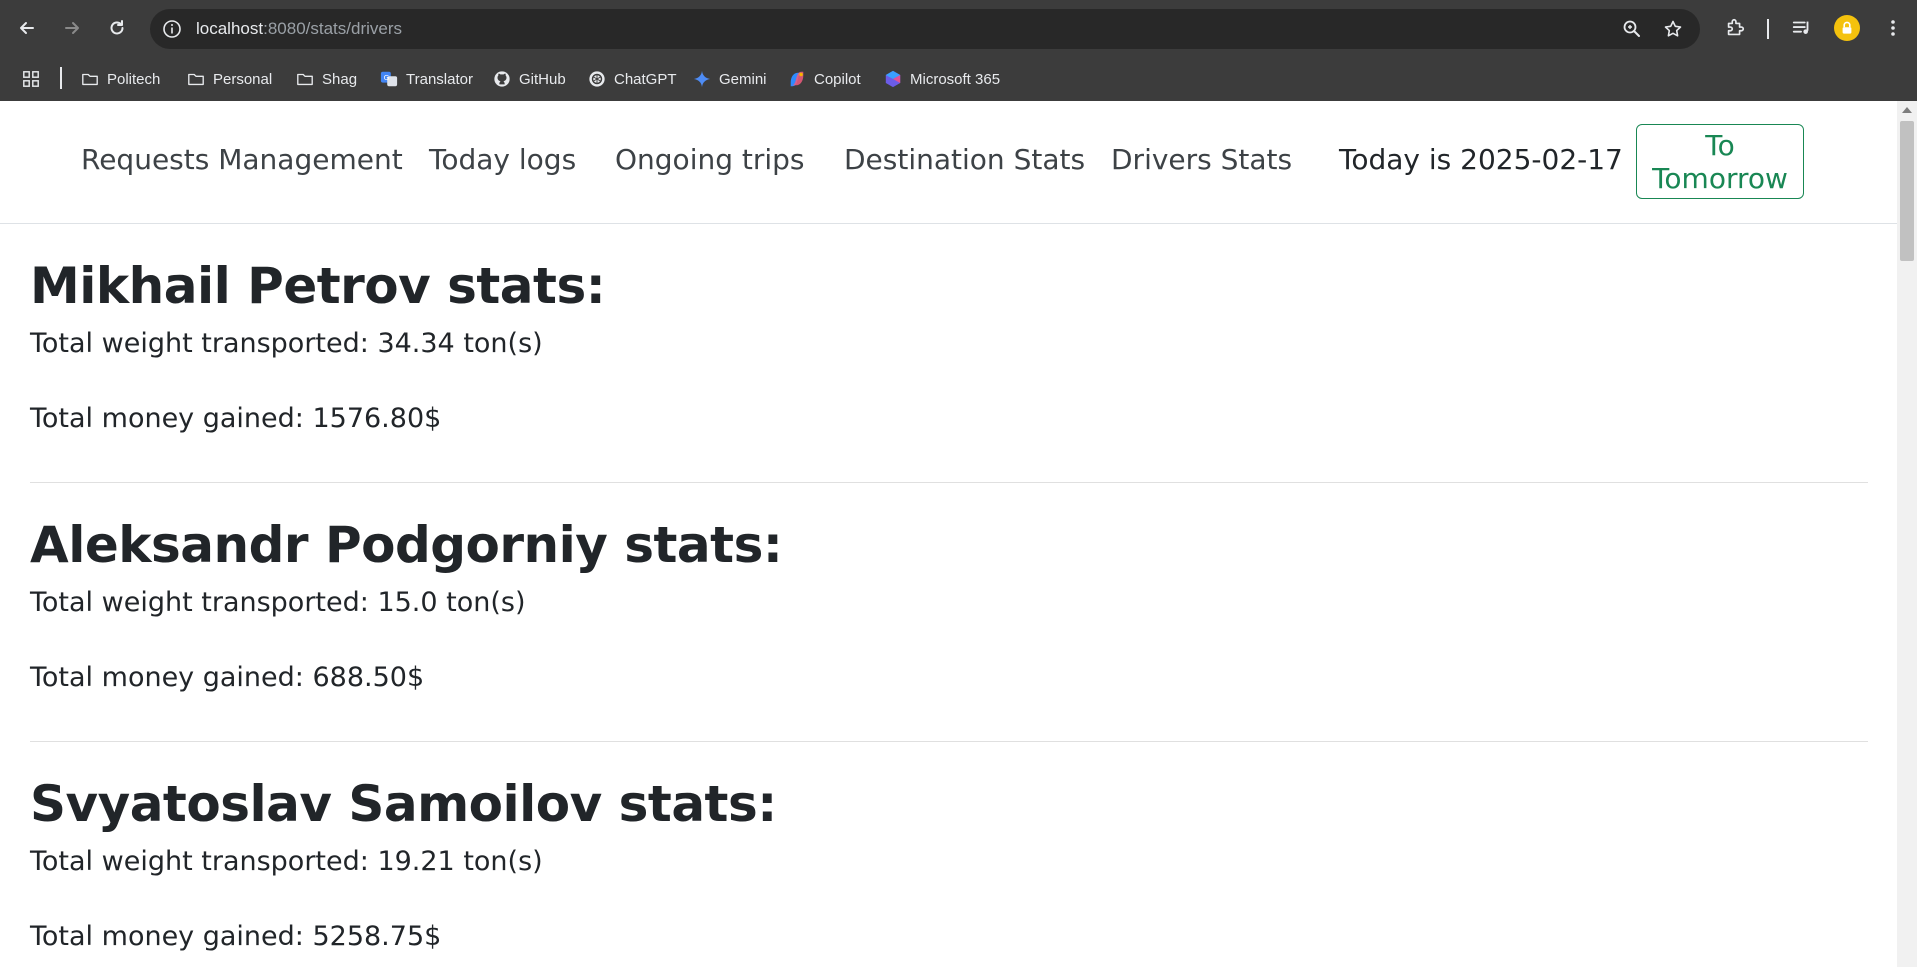 Image resolution: width=1917 pixels, height=967 pixels. Describe the element at coordinates (242, 159) in the screenshot. I see `nav-requests-management: Requests Management` at that location.